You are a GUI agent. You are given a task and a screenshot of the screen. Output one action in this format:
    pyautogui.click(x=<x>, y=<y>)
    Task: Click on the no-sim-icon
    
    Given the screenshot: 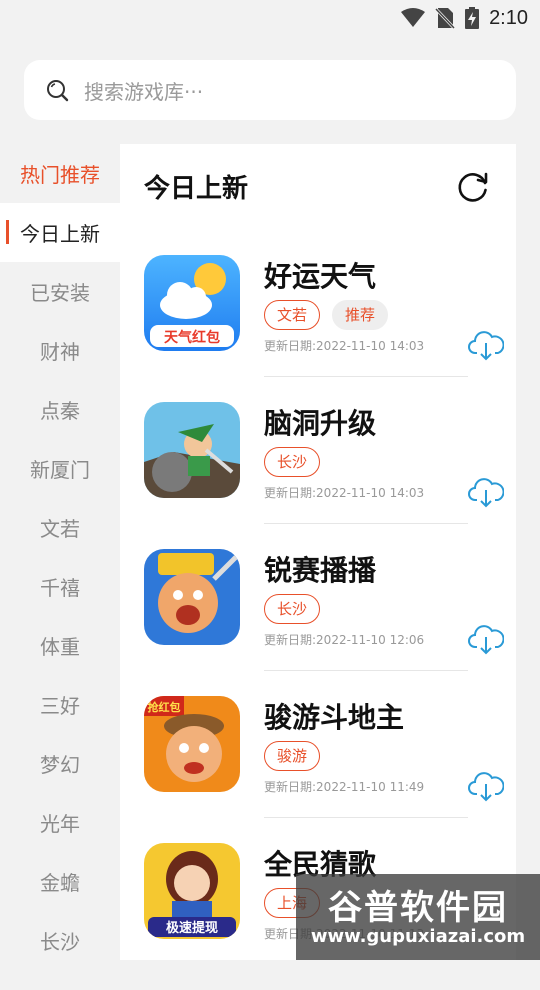 What is the action you would take?
    pyautogui.click(x=445, y=18)
    